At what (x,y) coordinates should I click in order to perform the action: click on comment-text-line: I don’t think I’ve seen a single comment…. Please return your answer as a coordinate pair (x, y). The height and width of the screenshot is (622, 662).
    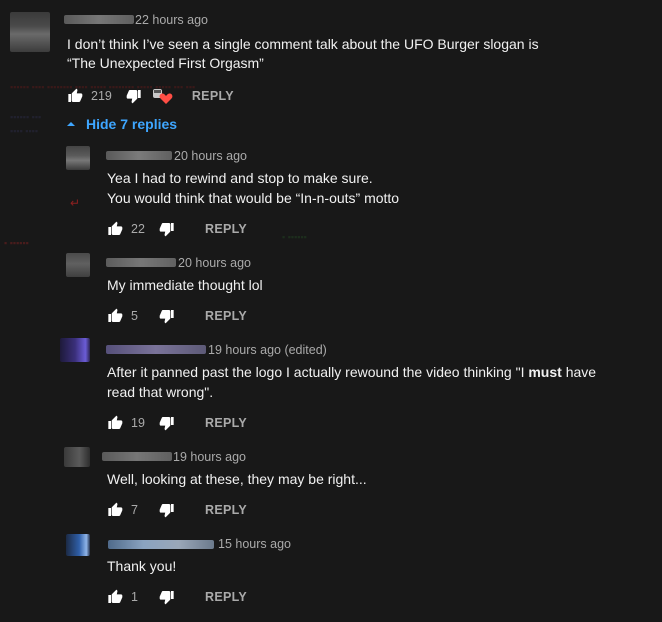
    Looking at the image, I should click on (303, 44).